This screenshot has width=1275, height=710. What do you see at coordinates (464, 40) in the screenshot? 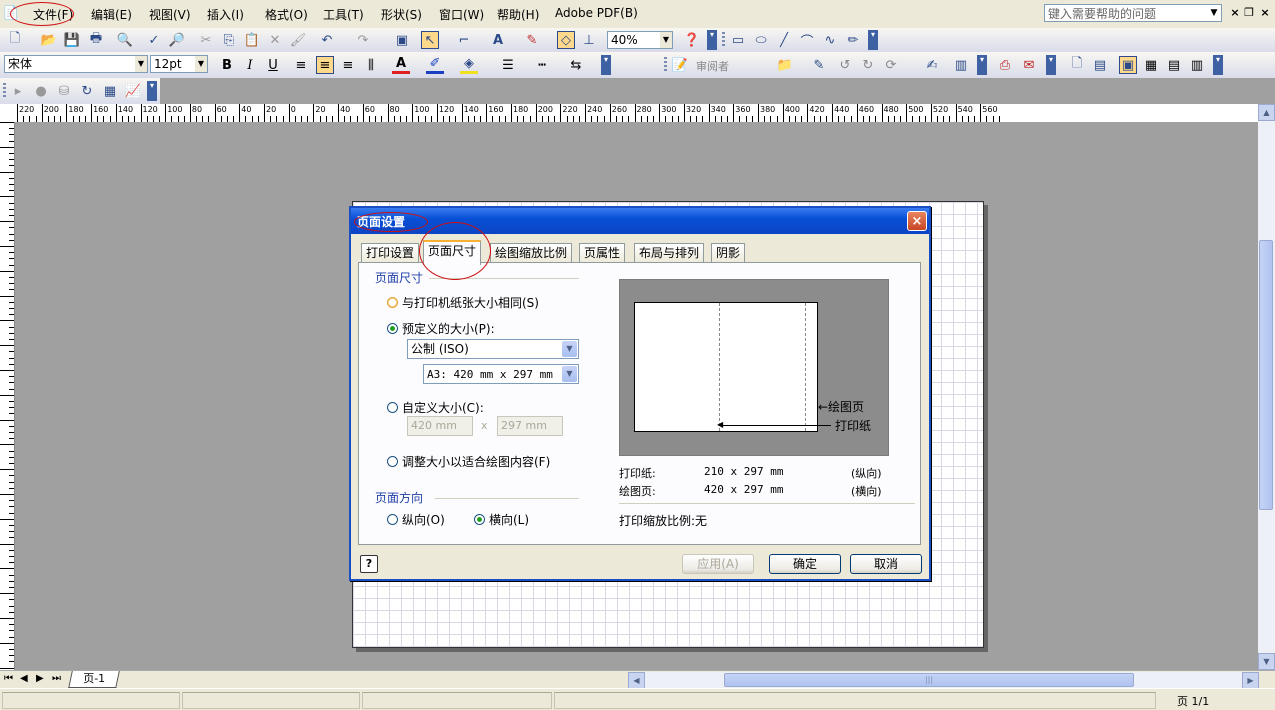
I see `connector-tool-icon: ⌐` at bounding box center [464, 40].